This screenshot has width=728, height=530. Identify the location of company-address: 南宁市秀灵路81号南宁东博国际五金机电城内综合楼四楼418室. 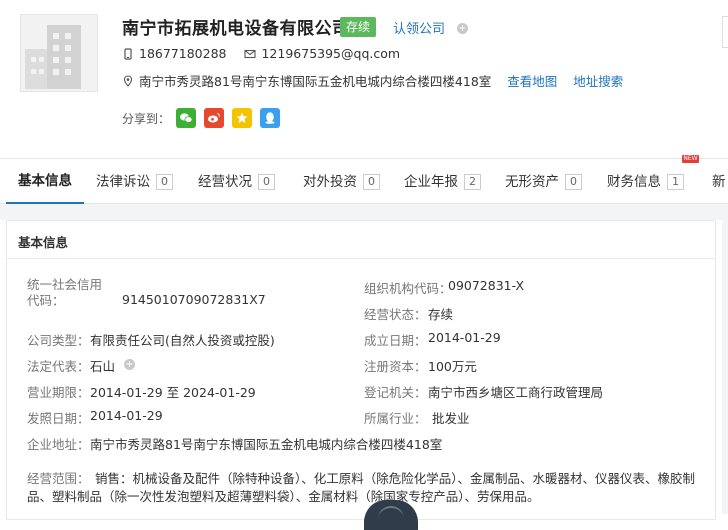
(315, 81).